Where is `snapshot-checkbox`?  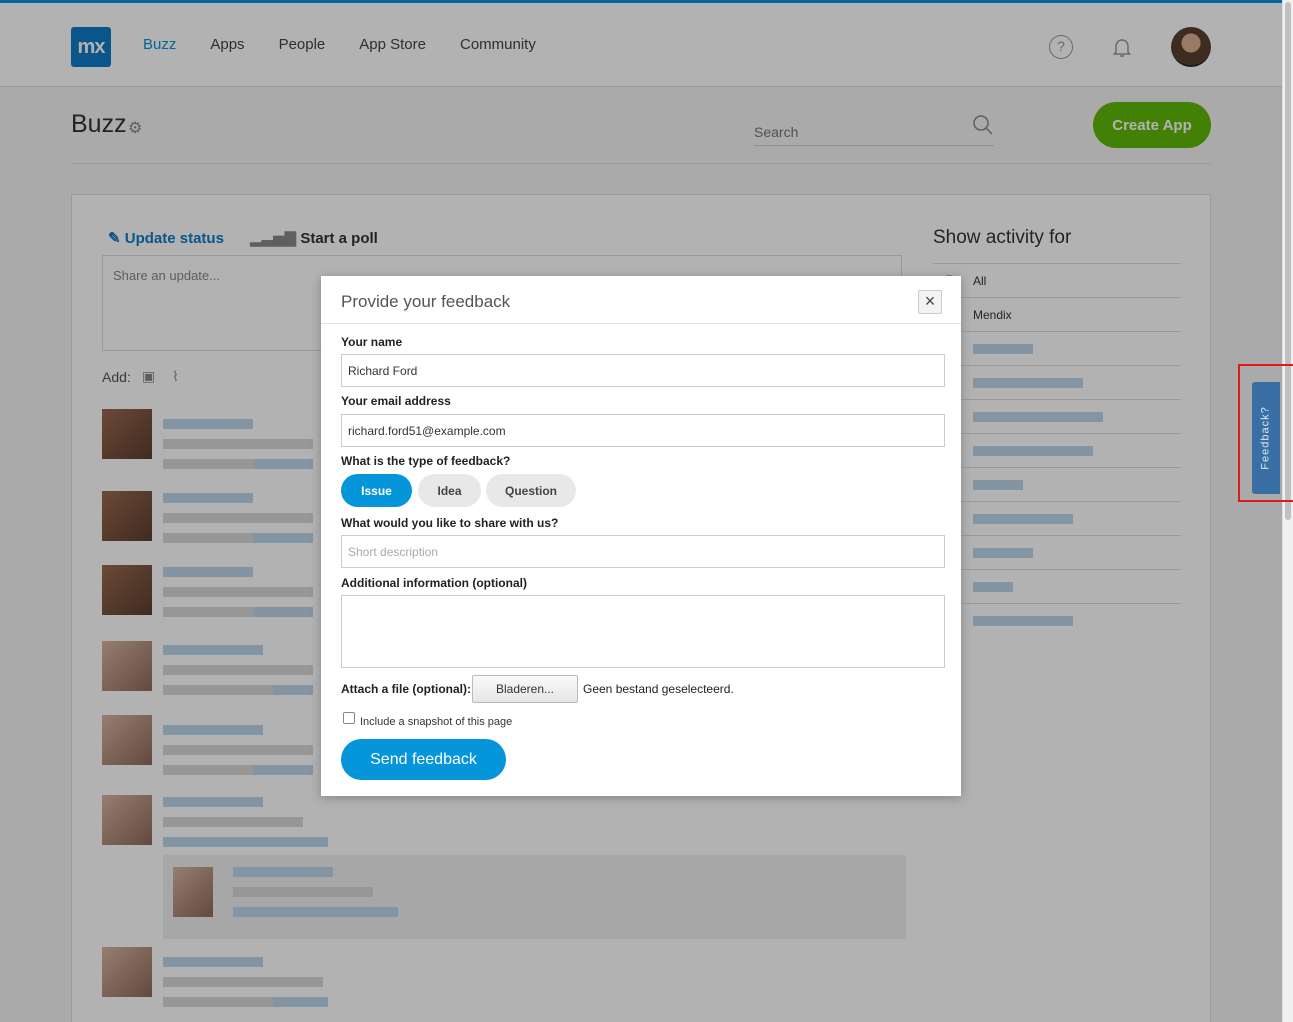
snapshot-checkbox is located at coordinates (349, 718).